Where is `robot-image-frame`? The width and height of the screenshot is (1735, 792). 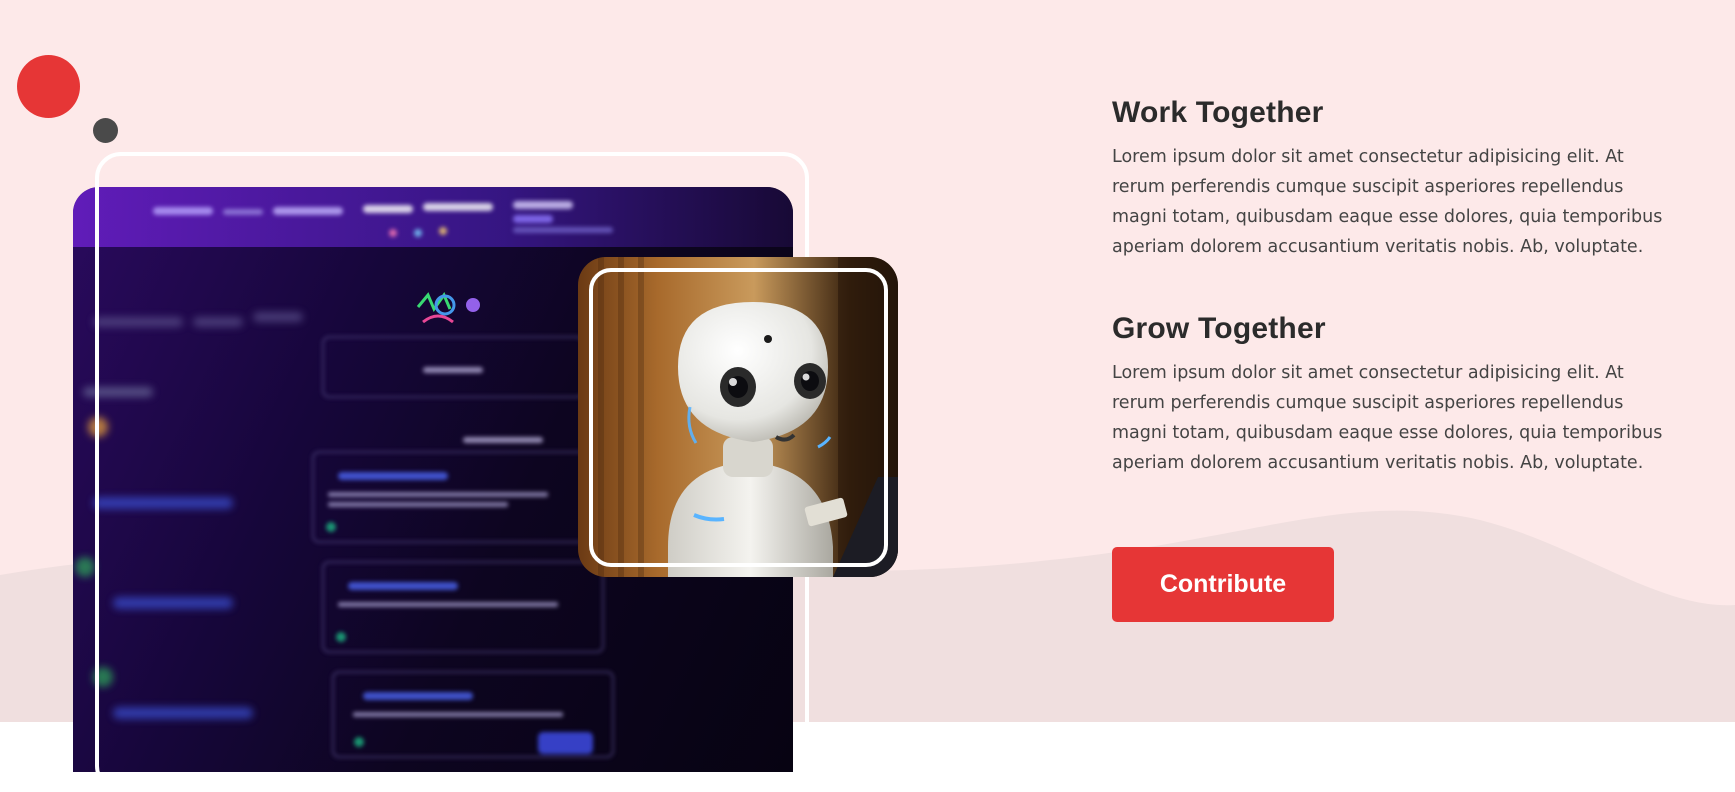
robot-image-frame is located at coordinates (738, 417).